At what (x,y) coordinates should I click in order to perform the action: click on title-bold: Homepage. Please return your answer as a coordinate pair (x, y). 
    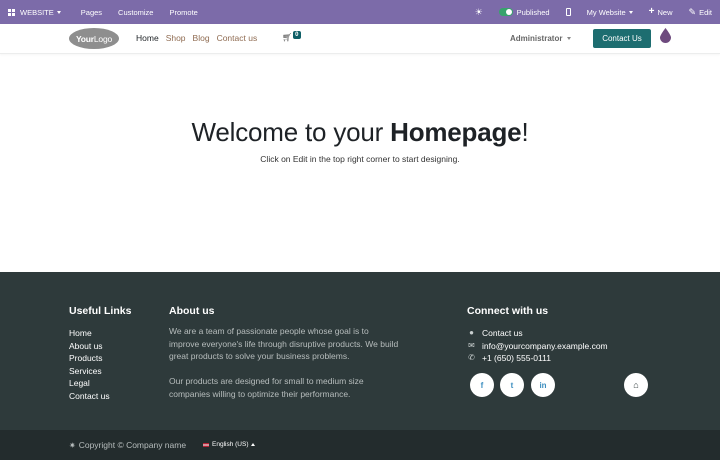
    Looking at the image, I should click on (456, 132).